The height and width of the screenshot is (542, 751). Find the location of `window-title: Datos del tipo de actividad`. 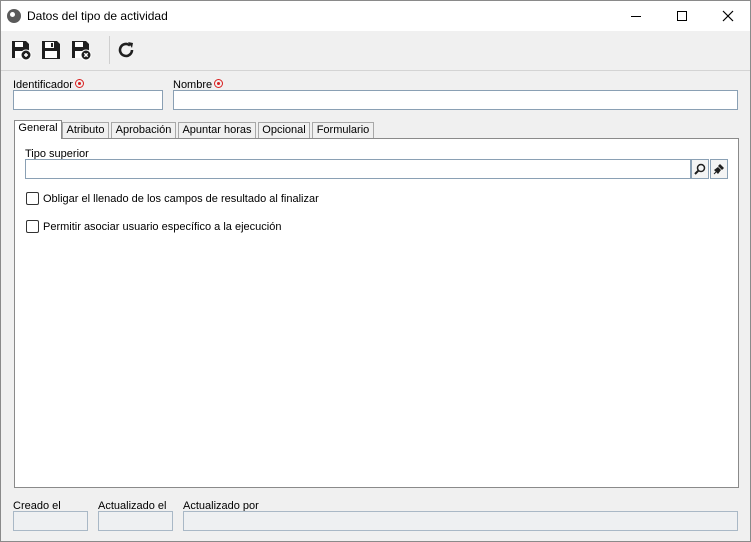

window-title: Datos del tipo de actividad is located at coordinates (97, 16).